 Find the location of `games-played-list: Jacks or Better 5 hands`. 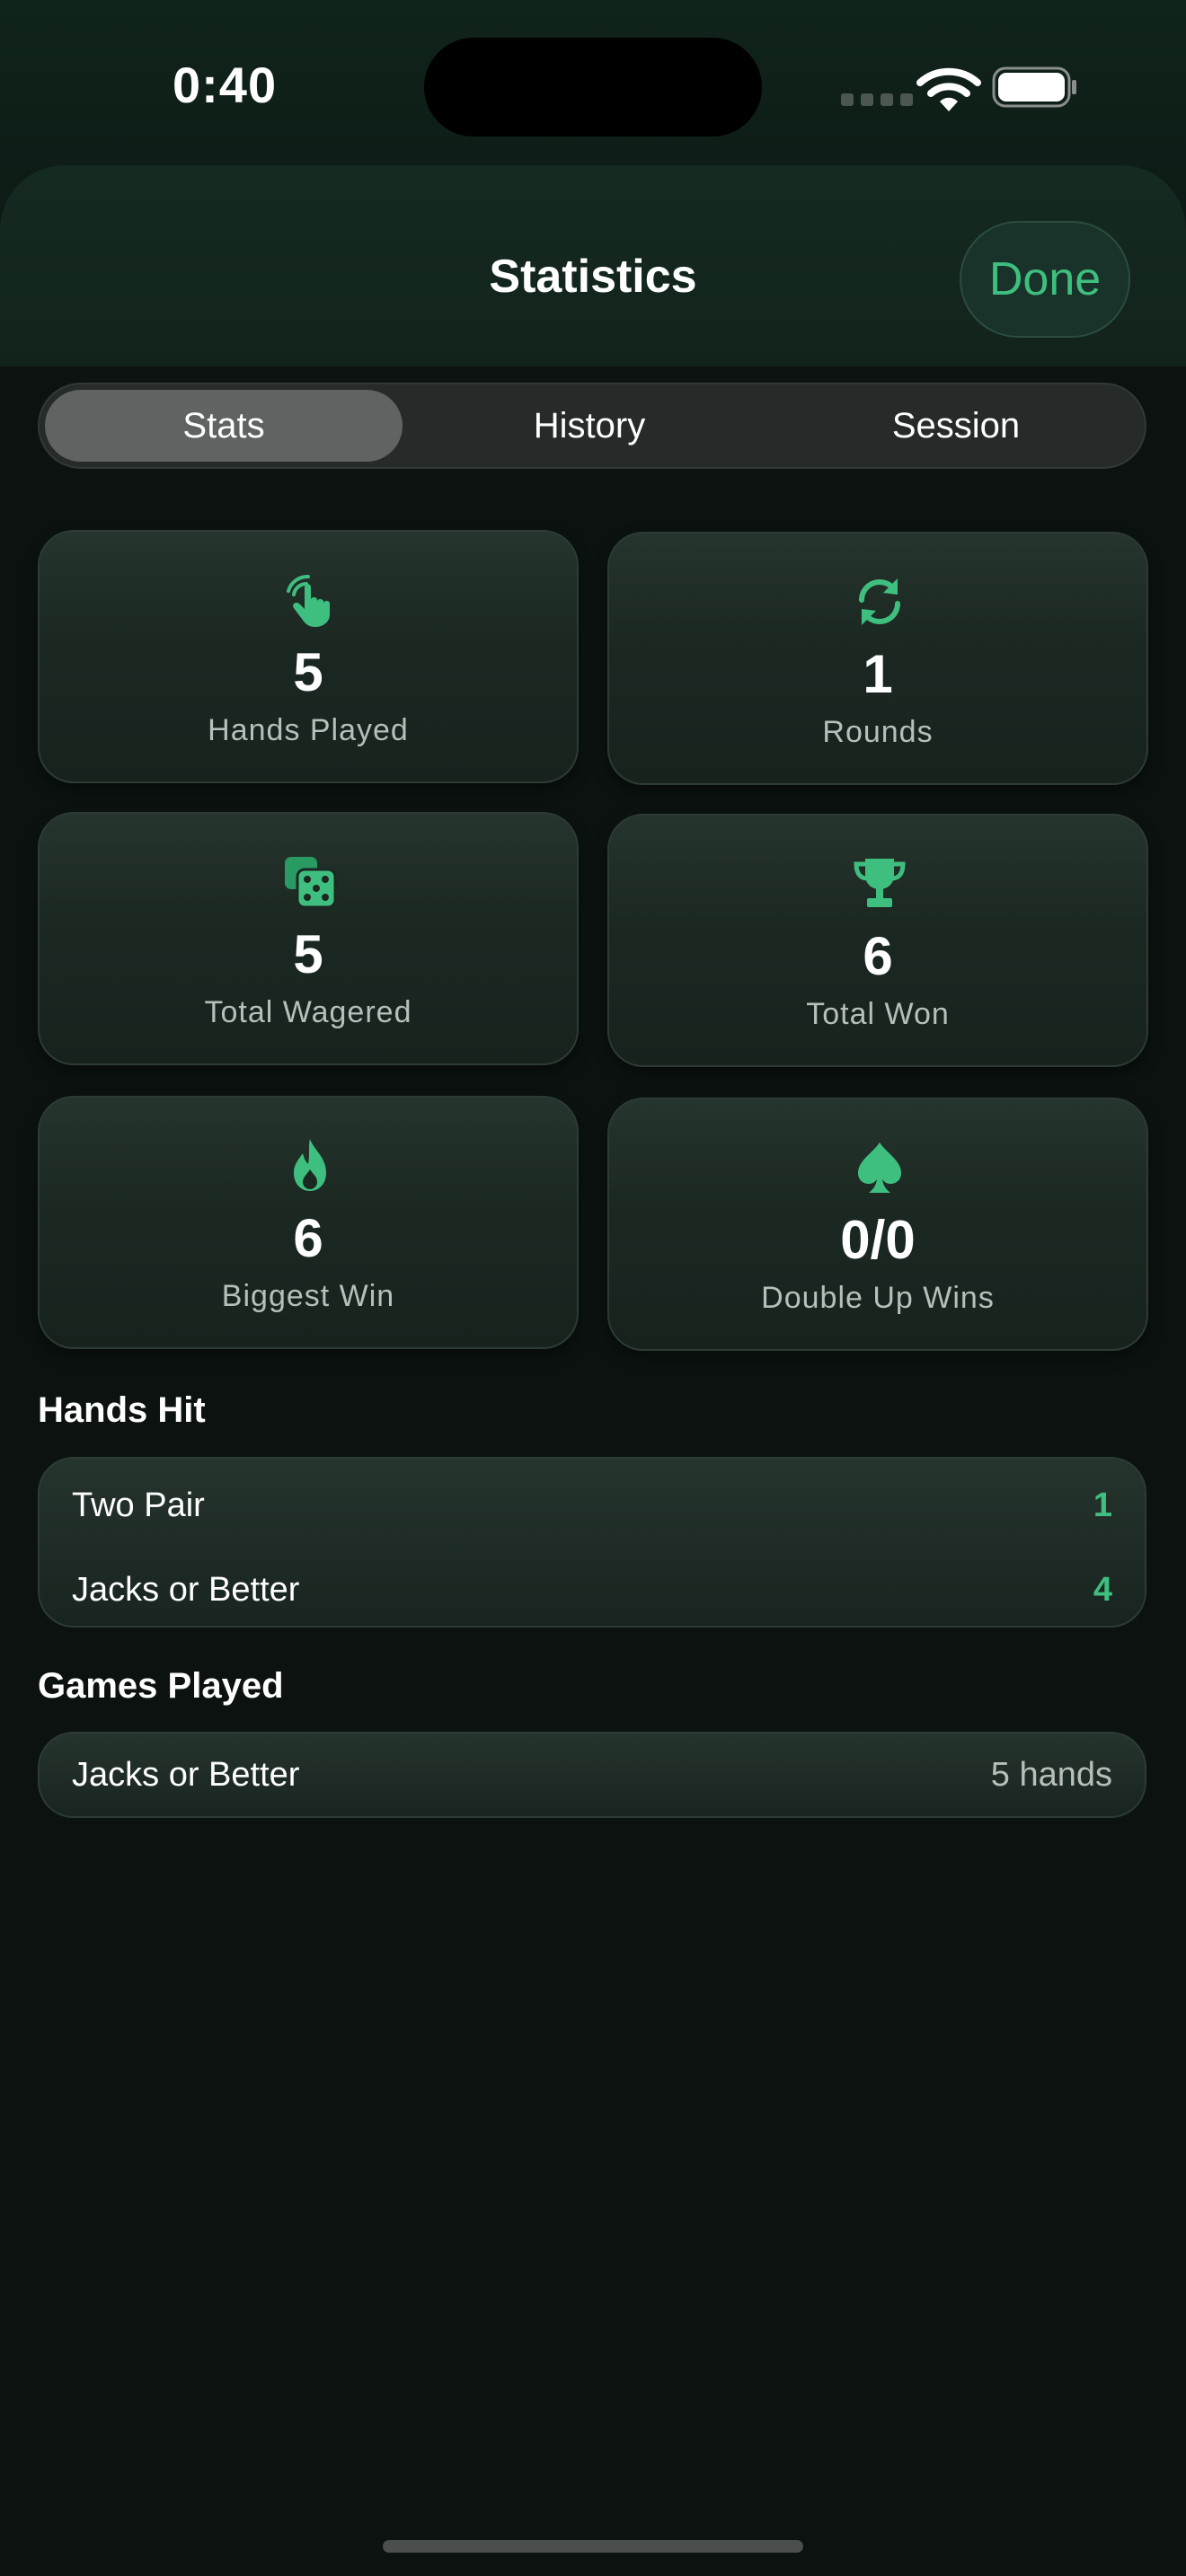

games-played-list: Jacks or Better 5 hands is located at coordinates (592, 1775).